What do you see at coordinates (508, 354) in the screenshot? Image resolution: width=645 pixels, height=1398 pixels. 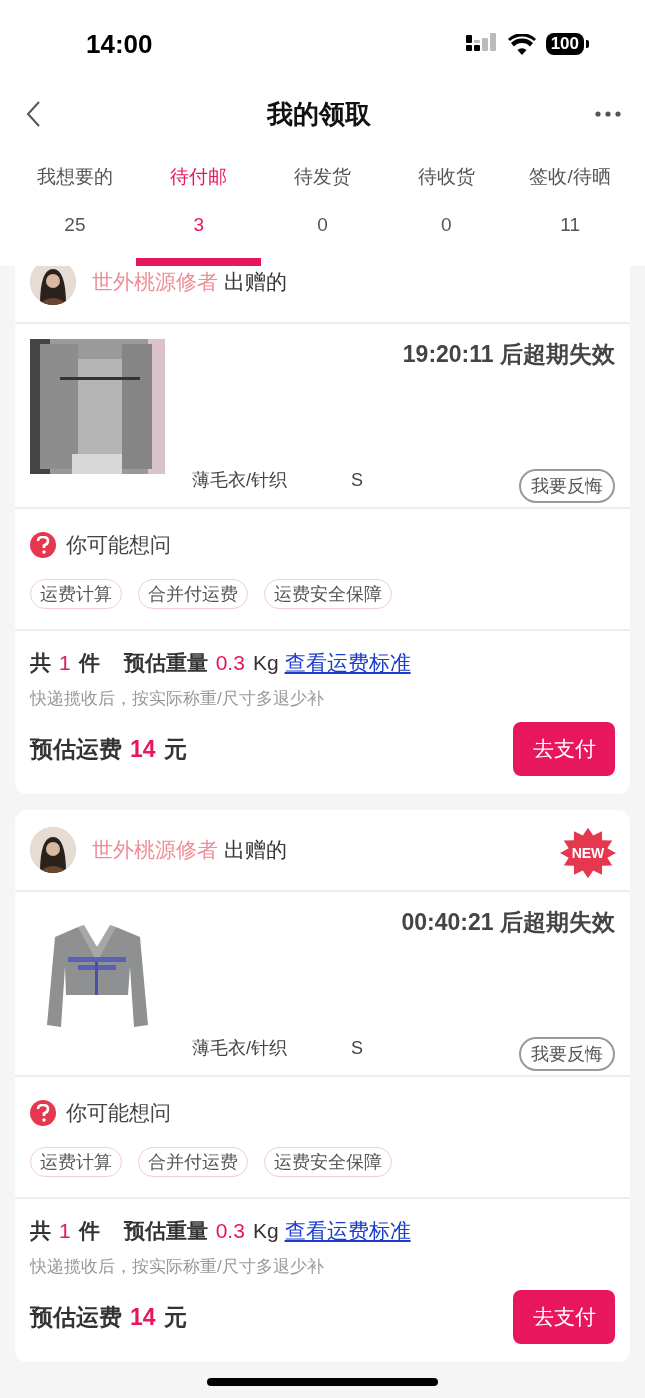 I see `countdown-text: 19:20:11 后超期失效` at bounding box center [508, 354].